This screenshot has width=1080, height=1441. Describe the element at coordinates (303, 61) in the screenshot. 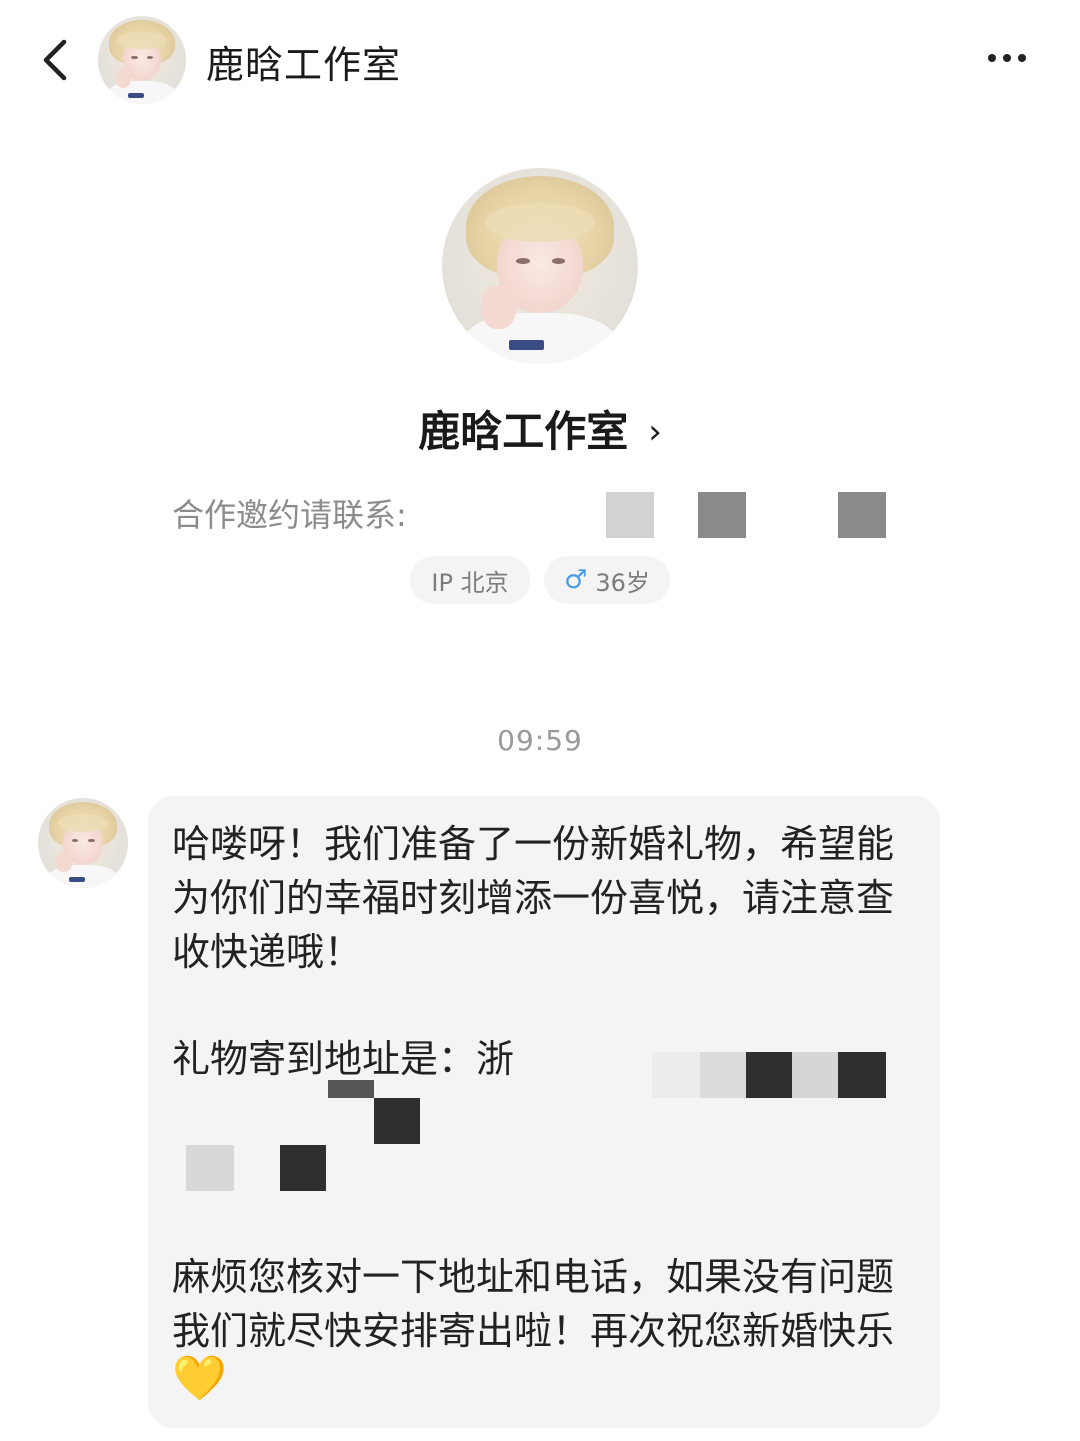

I see `header-title: 鹿晗工作室` at that location.